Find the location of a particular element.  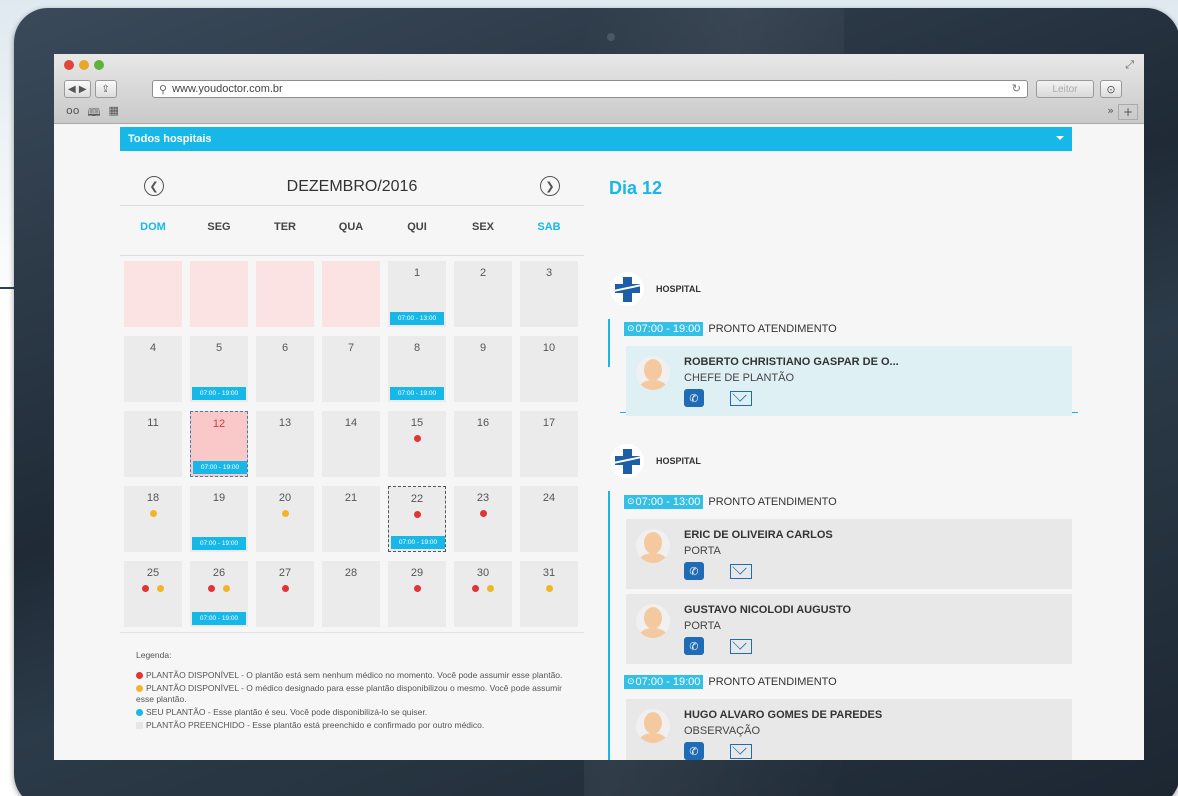

calendar-day: 7 is located at coordinates (351, 369).